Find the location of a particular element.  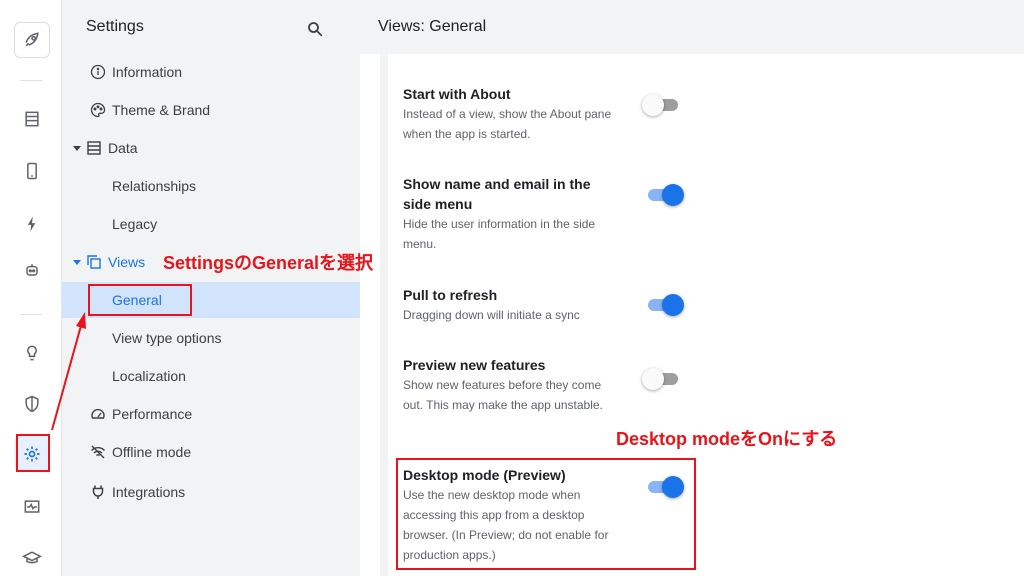

sidebar-item-legacy: Legacy is located at coordinates (211, 224).